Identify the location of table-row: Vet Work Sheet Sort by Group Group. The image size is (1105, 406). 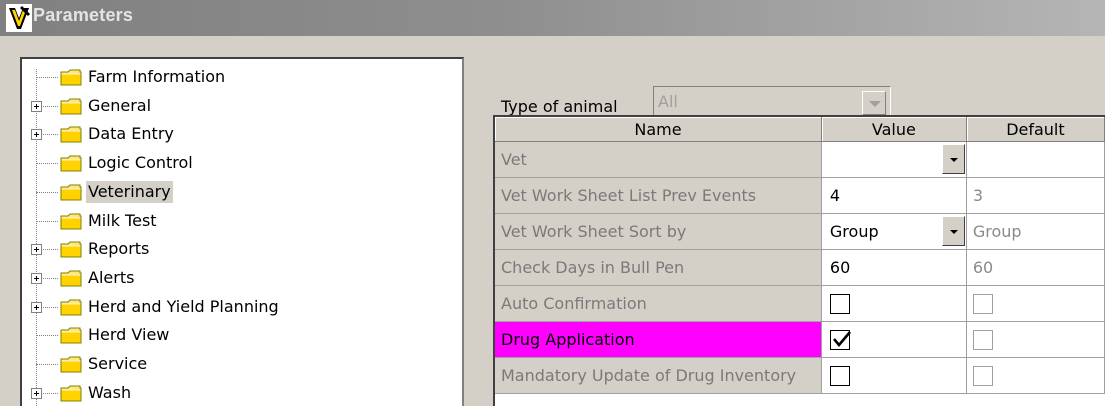
(800, 231).